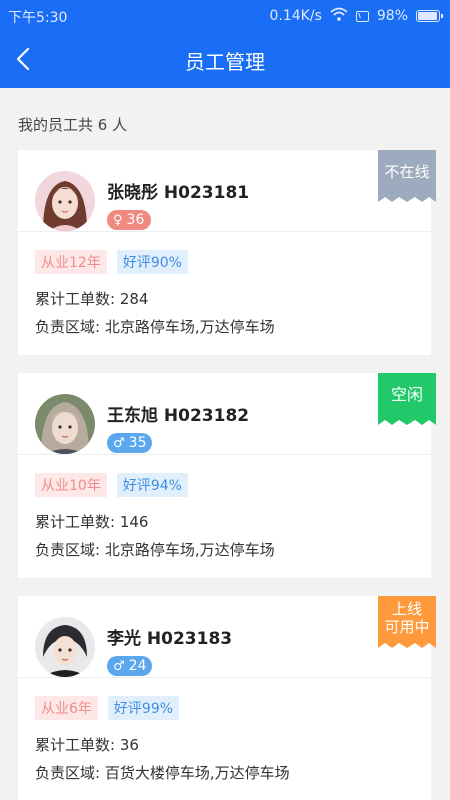 Image resolution: width=450 pixels, height=800 pixels. Describe the element at coordinates (152, 262) in the screenshot. I see `rating-tag: 好评90%` at that location.